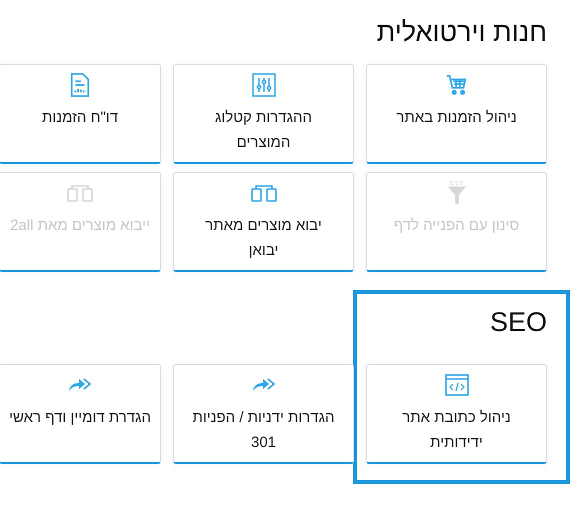  Describe the element at coordinates (80, 114) in the screenshot. I see `menu-card: דו"ח הזמנות` at that location.